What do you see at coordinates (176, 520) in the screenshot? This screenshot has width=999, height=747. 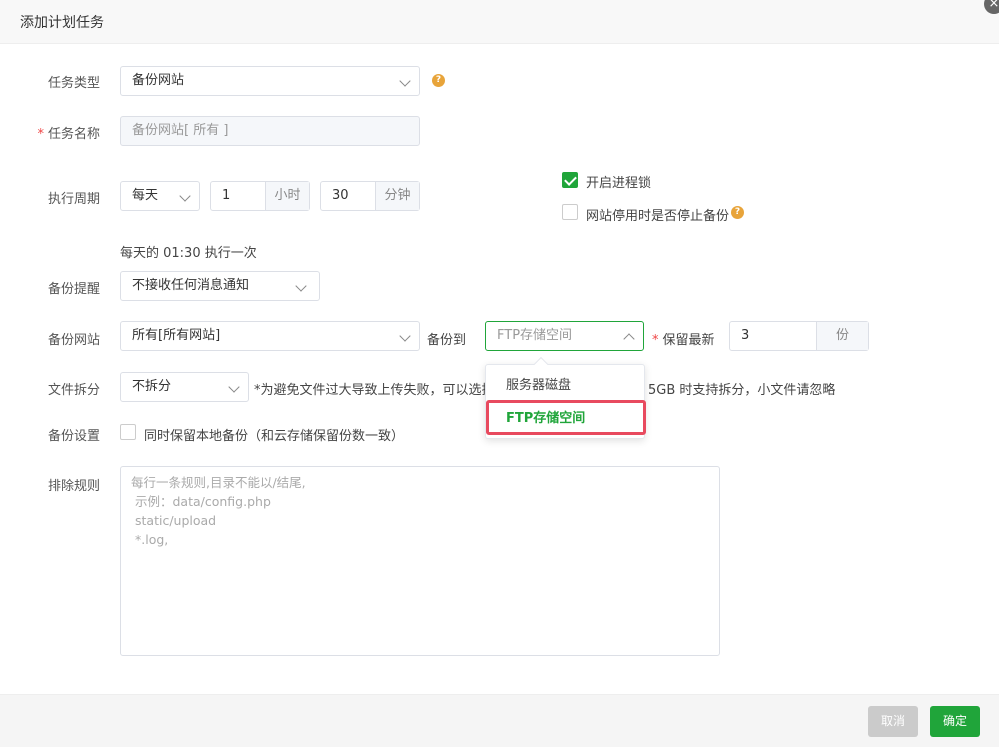 I see `placeholder-line: static/upload` at bounding box center [176, 520].